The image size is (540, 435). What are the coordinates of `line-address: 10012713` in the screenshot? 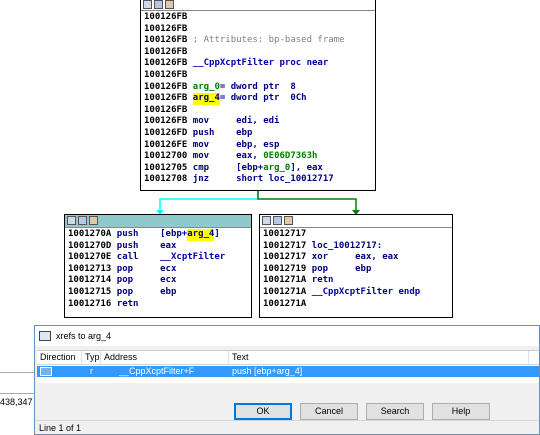 It's located at (92, 268).